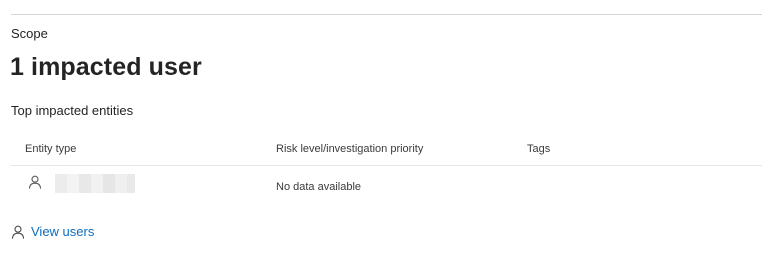 The height and width of the screenshot is (253, 768). I want to click on scope-label: Scope, so click(29, 33).